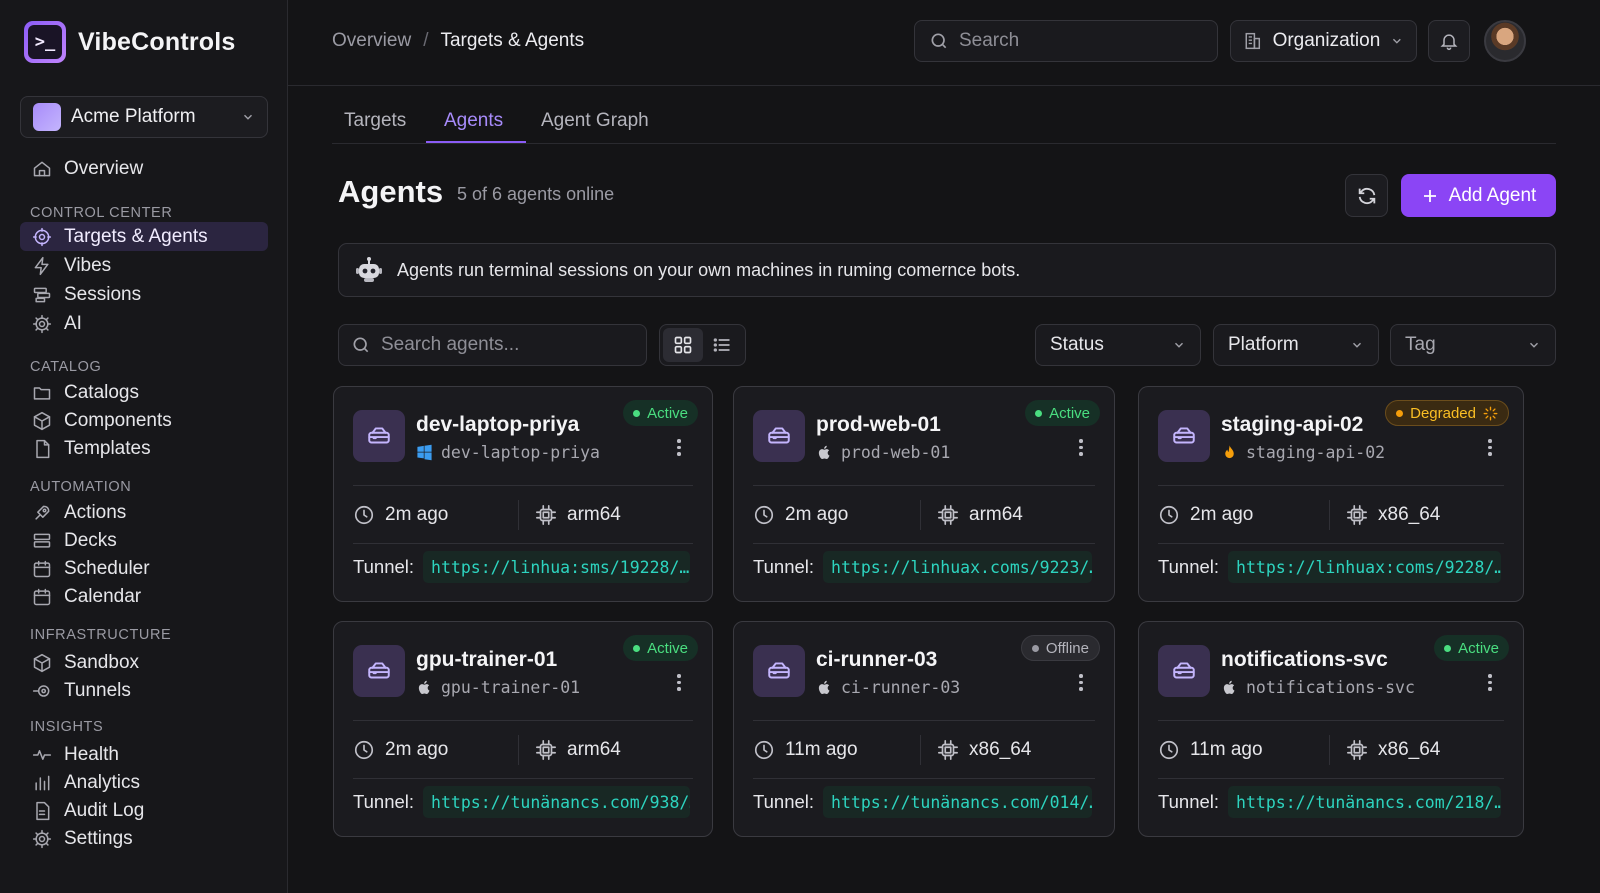 This screenshot has width=1600, height=893. I want to click on sidebar-item-calendar: Calendar, so click(144, 596).